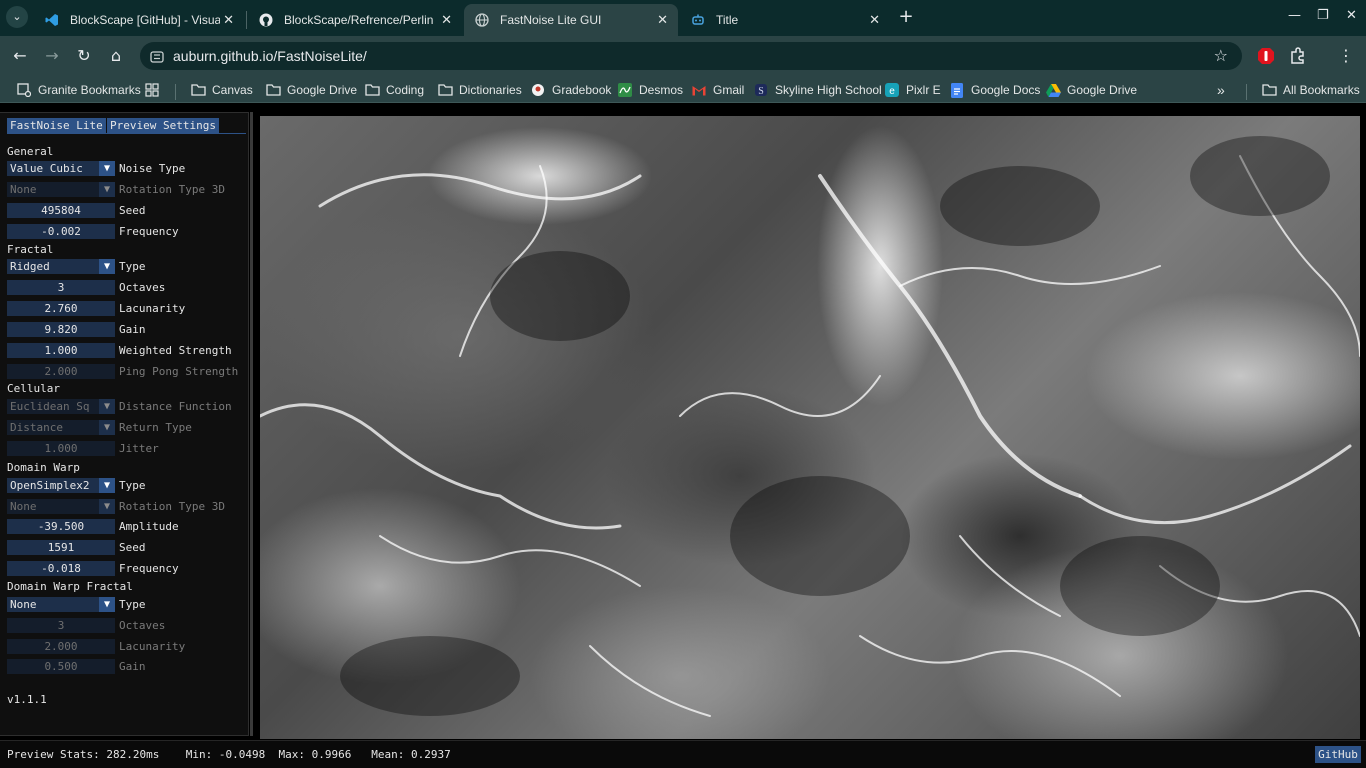 The image size is (1366, 768). What do you see at coordinates (61, 406) in the screenshot?
I see `distance-function-select: Euclidean Sq ▼` at bounding box center [61, 406].